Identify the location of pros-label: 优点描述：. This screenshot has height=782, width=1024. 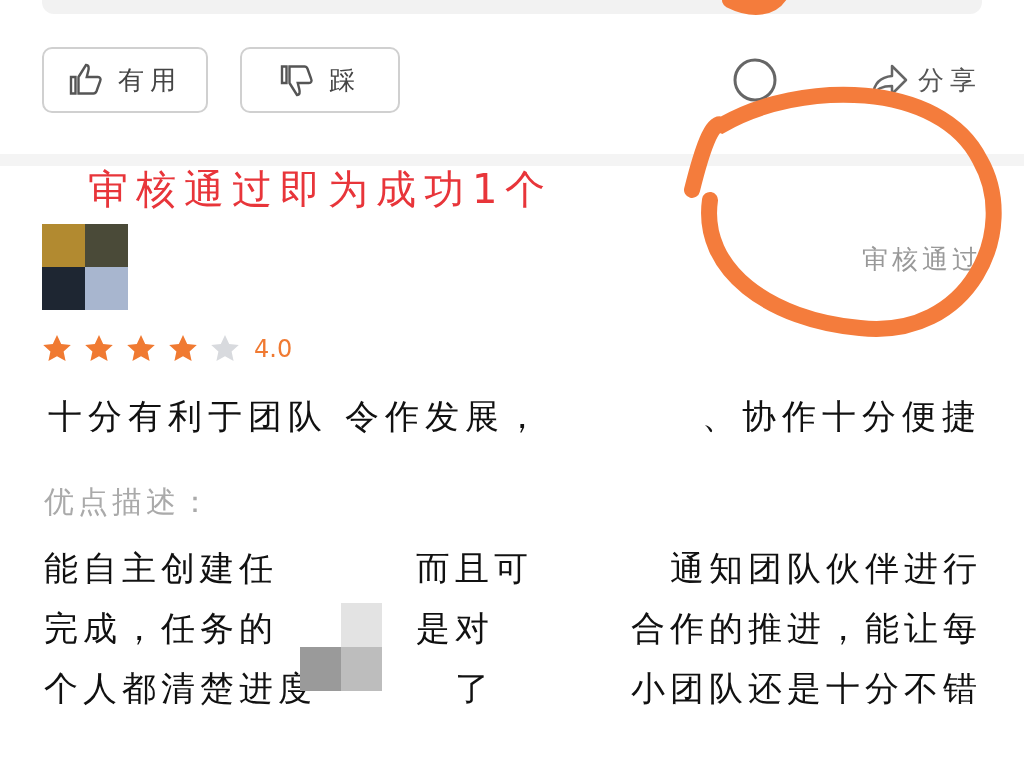
(129, 502).